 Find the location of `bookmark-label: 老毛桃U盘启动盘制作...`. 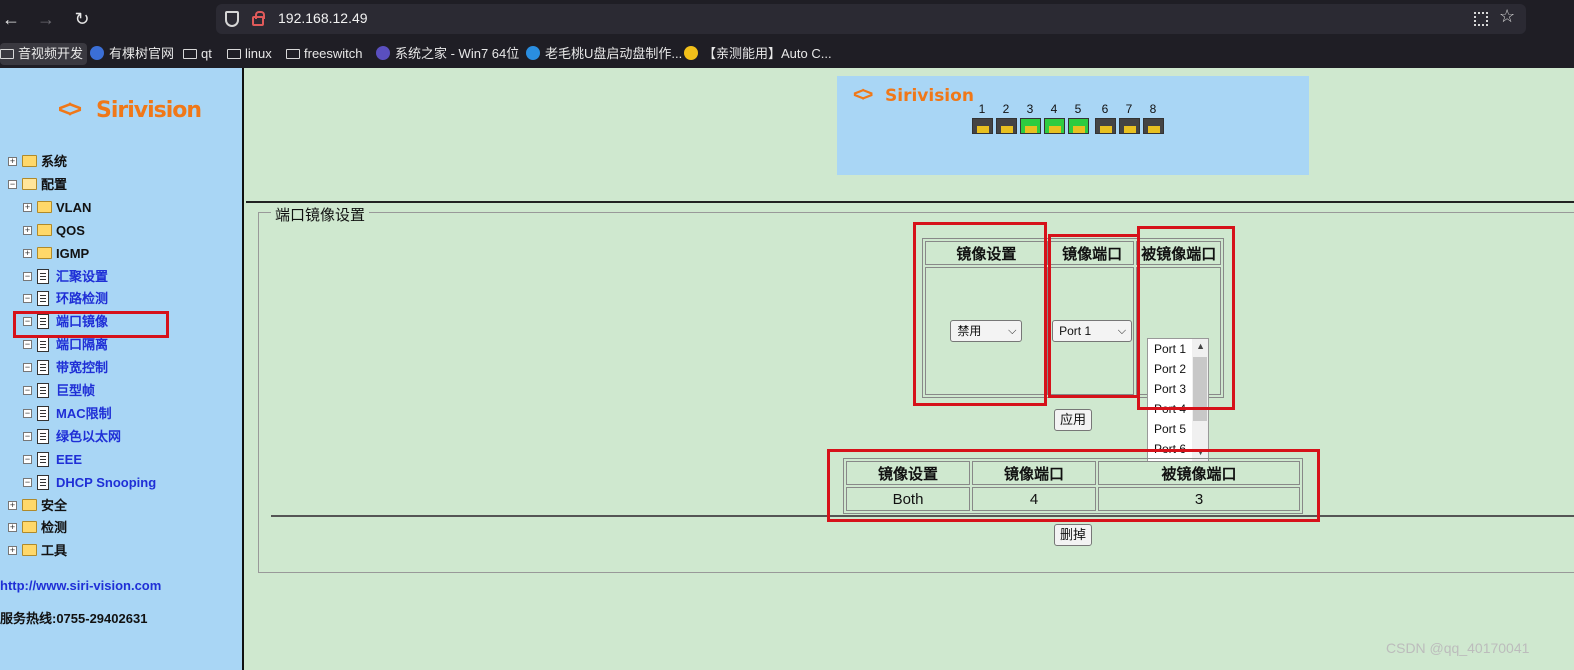

bookmark-label: 老毛桃U盘启动盘制作... is located at coordinates (614, 53).